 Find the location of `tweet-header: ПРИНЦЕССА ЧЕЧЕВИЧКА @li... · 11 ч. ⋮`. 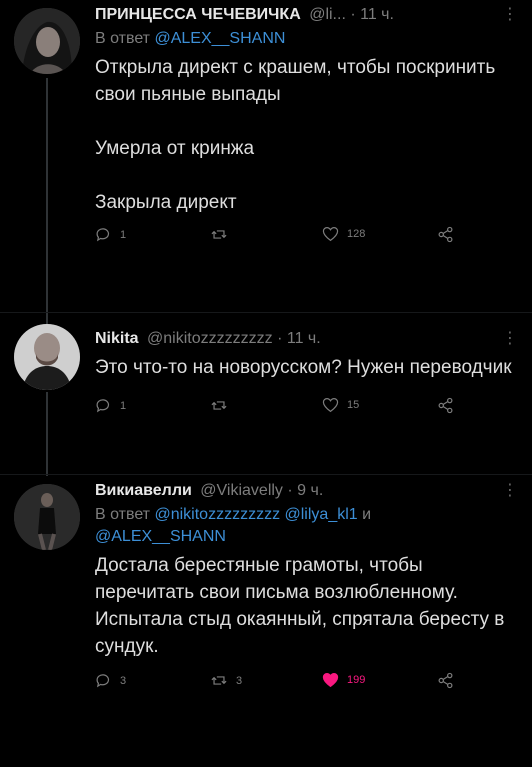

tweet-header: ПРИНЦЕССА ЧЕЧЕВИЧКА @li... · 11 ч. ⋮ is located at coordinates (306, 15).